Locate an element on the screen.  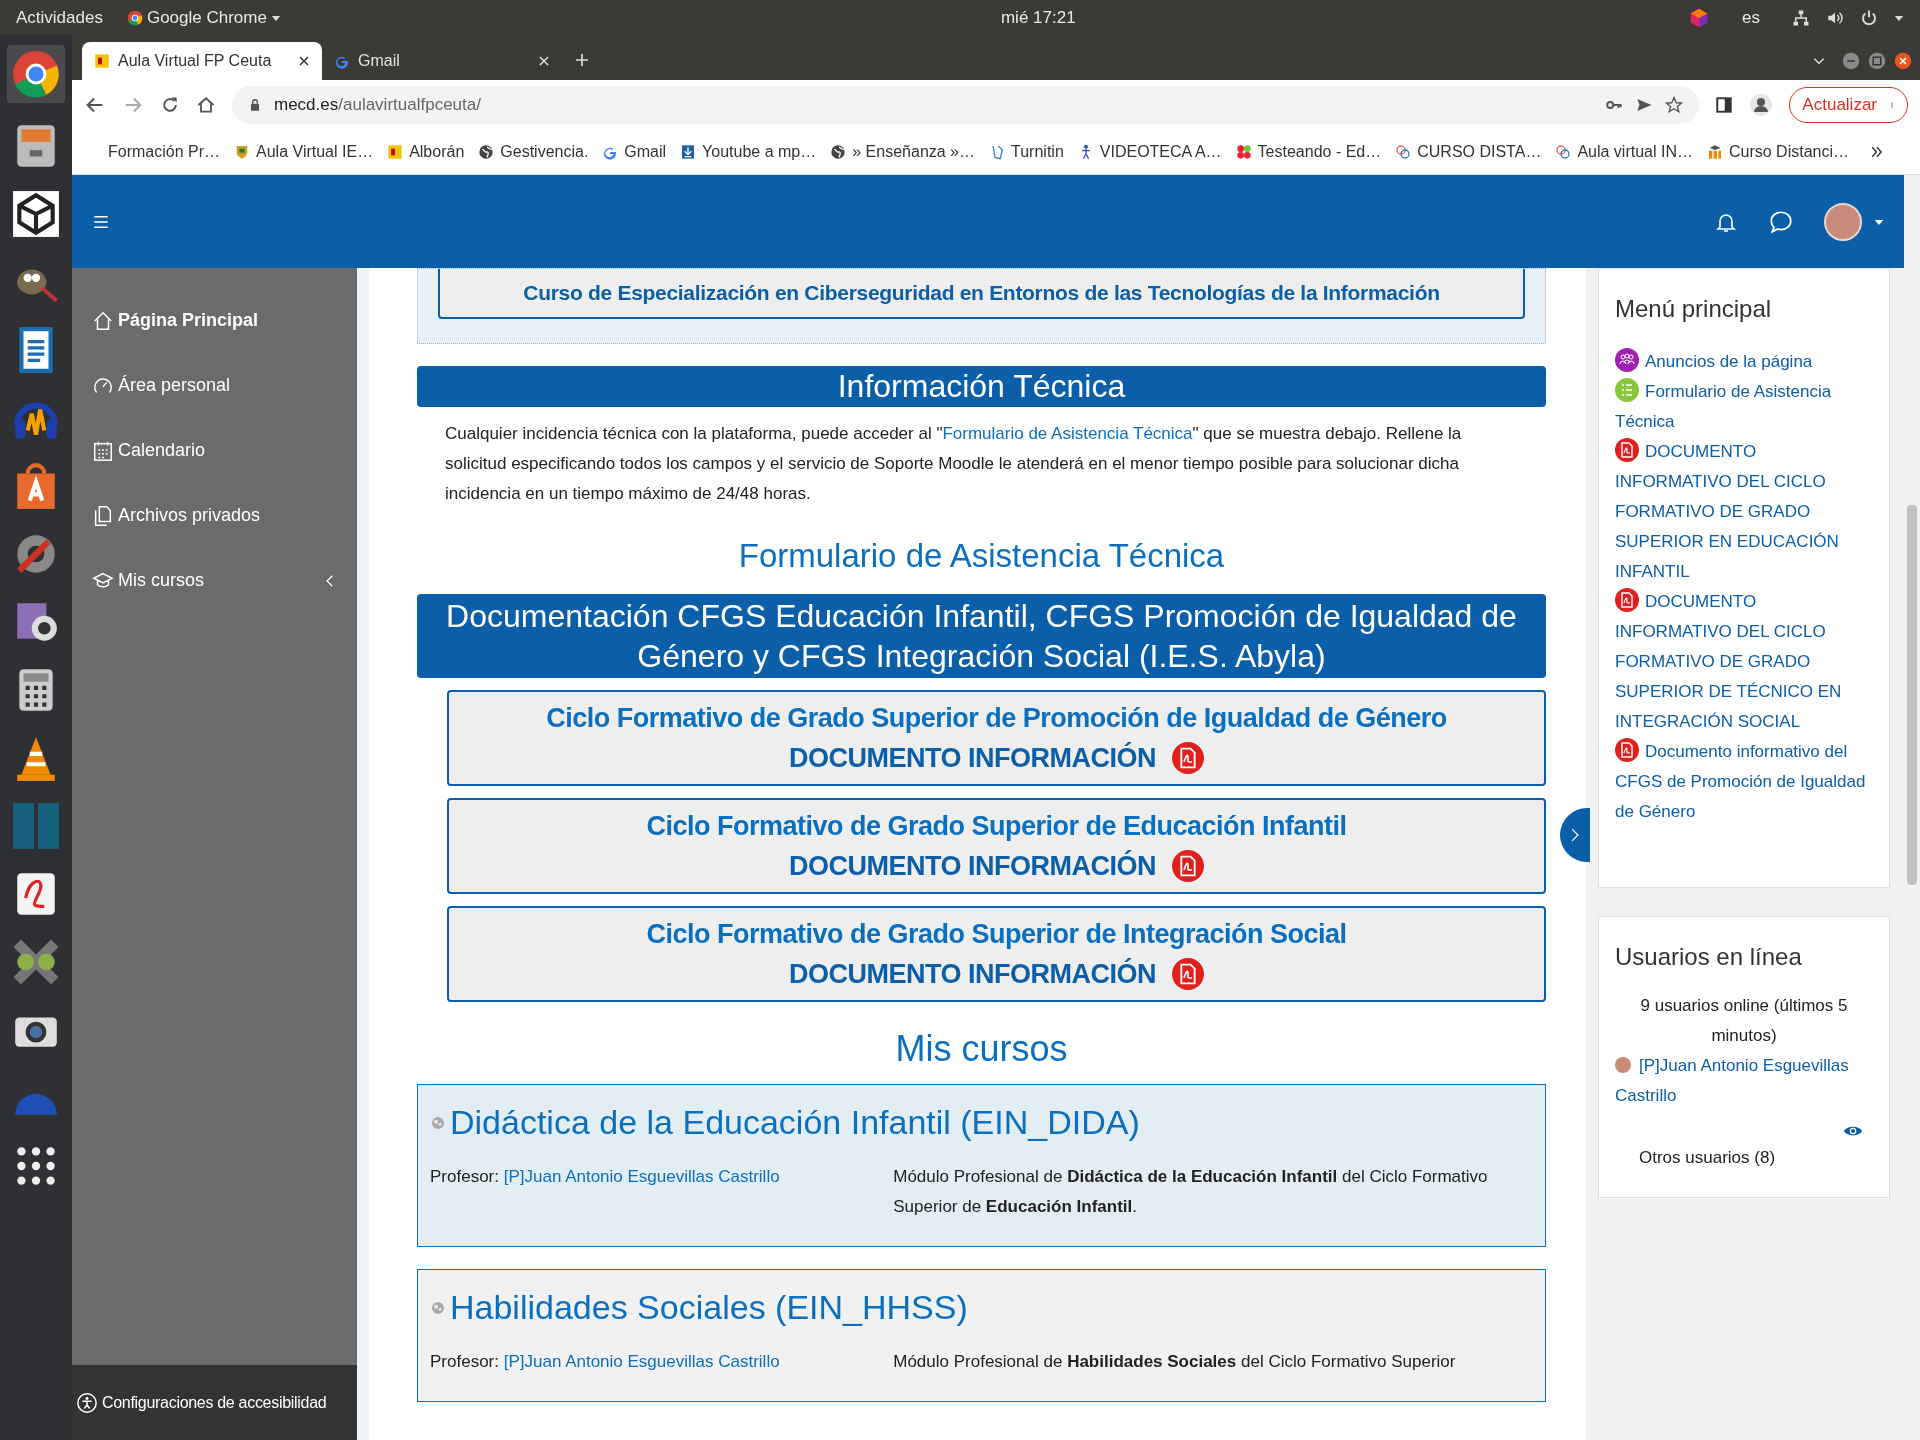
other-users-count: Otros usuarios (8) is located at coordinates (1707, 1158).